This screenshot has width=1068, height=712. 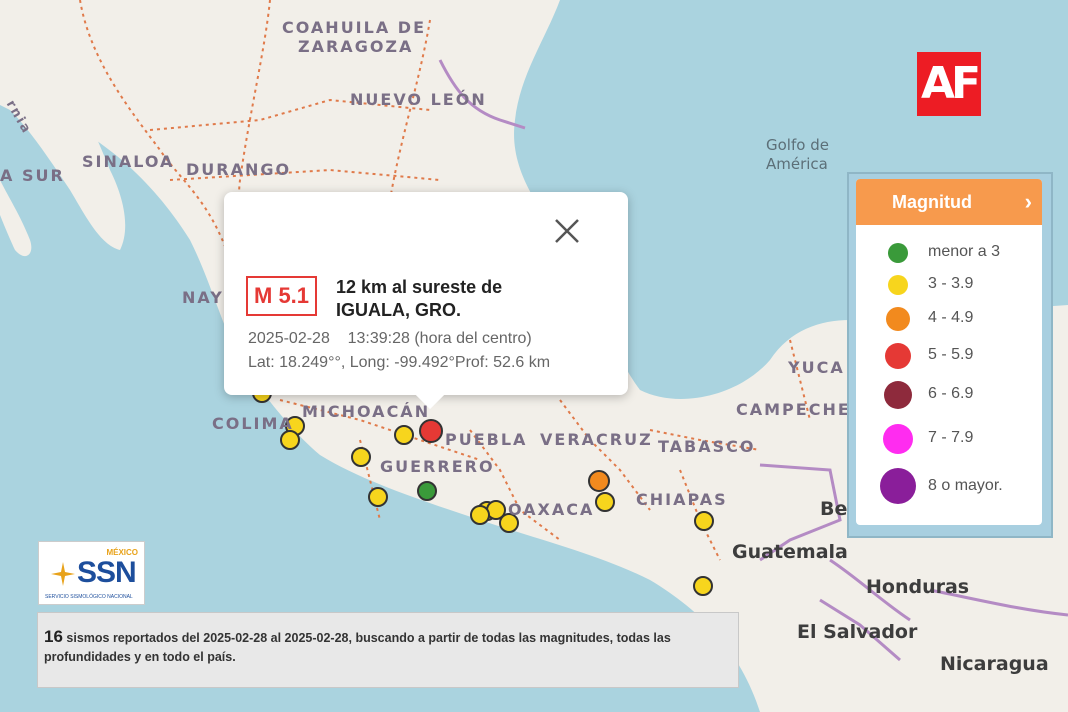 What do you see at coordinates (707, 446) in the screenshot?
I see `state-label: TABASCO` at bounding box center [707, 446].